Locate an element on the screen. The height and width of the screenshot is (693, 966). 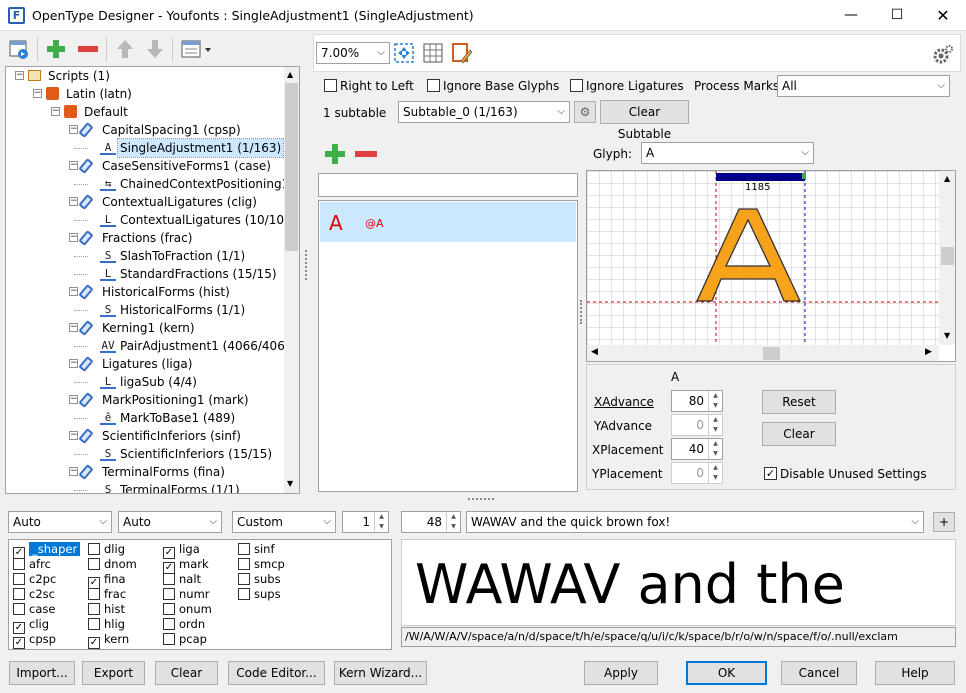
tree-node: S SlashToFraction (1/1) is located at coordinates (146, 256).